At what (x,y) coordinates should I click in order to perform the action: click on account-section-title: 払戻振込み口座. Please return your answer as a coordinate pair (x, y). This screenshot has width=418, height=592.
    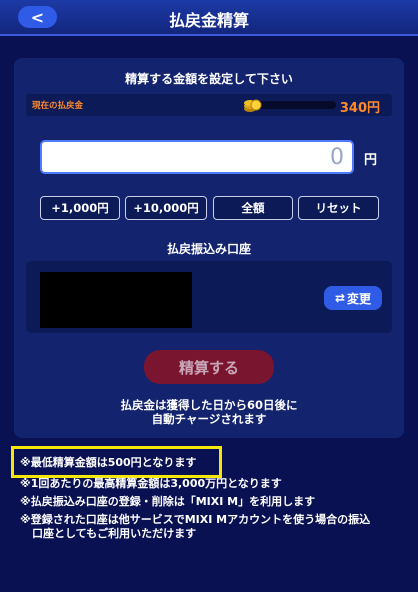
    Looking at the image, I should click on (208, 249).